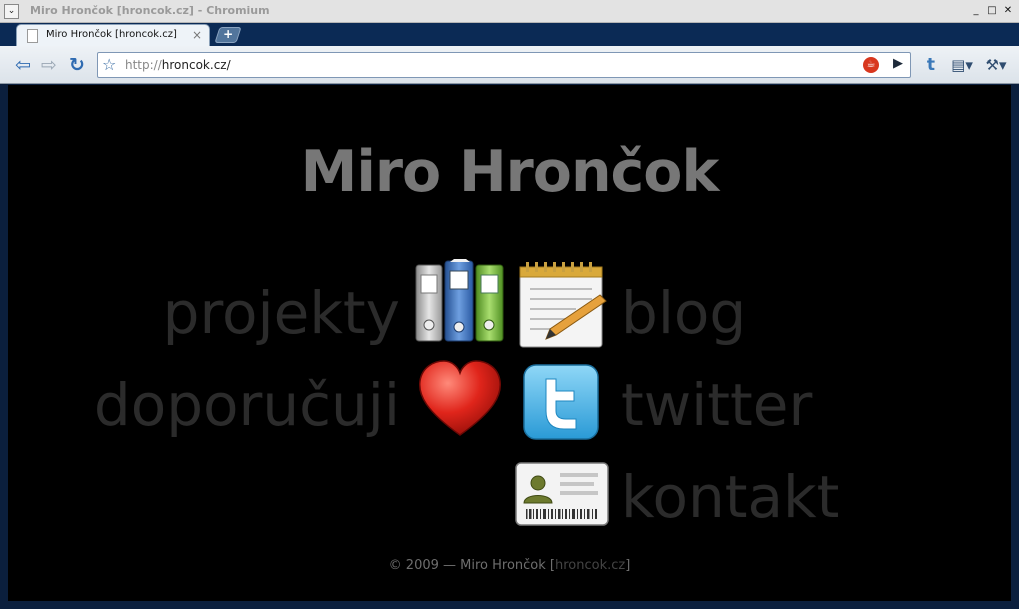  Describe the element at coordinates (628, 565) in the screenshot. I see `footer-suffix: ]` at that location.